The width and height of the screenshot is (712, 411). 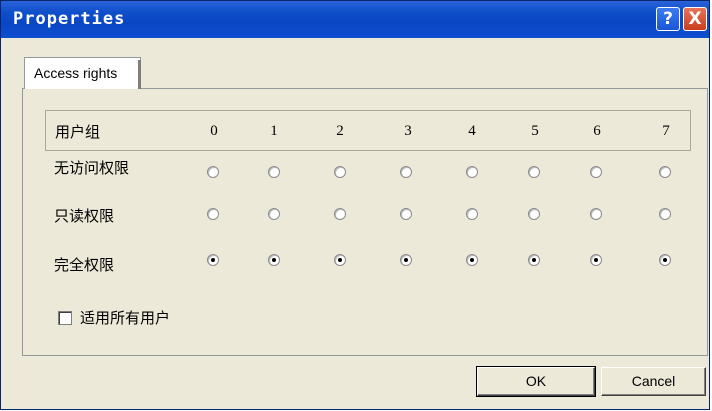 I want to click on help-icon: ?, so click(x=668, y=19).